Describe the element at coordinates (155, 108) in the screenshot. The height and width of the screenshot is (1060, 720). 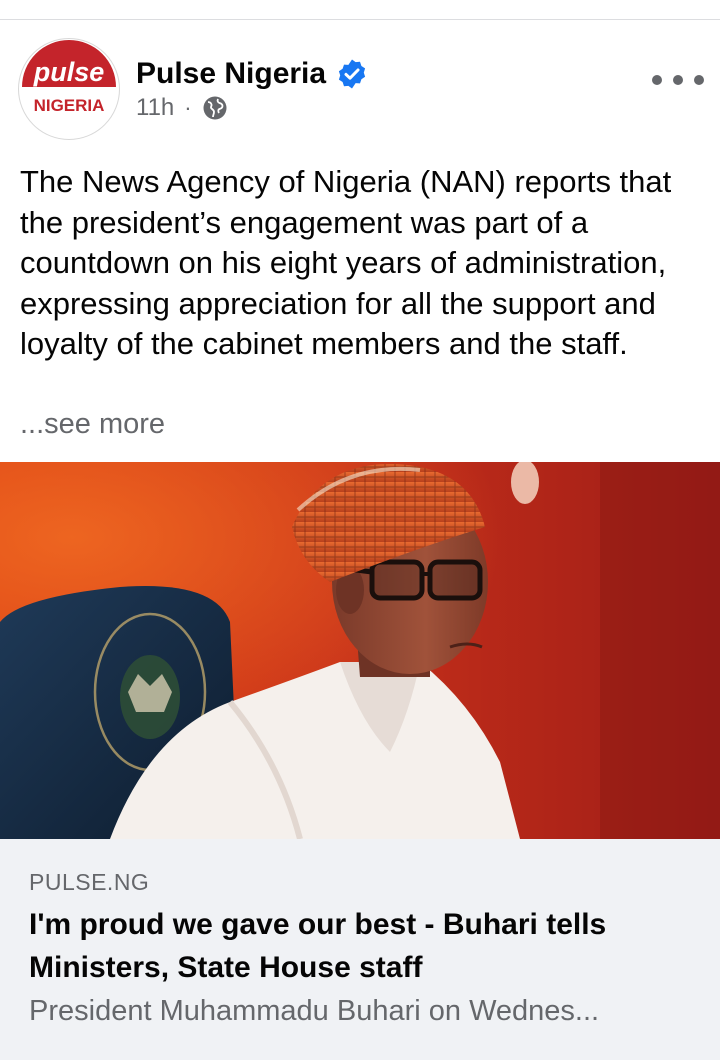
I see `post-timestamp: 11h` at that location.